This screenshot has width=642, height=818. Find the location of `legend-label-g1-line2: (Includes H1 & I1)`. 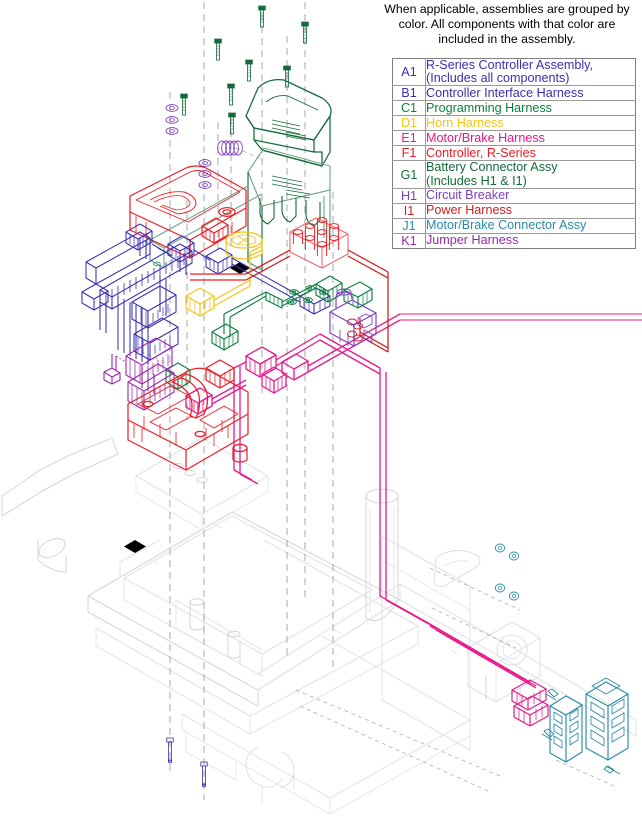

legend-label-g1-line2: (Includes H1 & I1) is located at coordinates (476, 180).